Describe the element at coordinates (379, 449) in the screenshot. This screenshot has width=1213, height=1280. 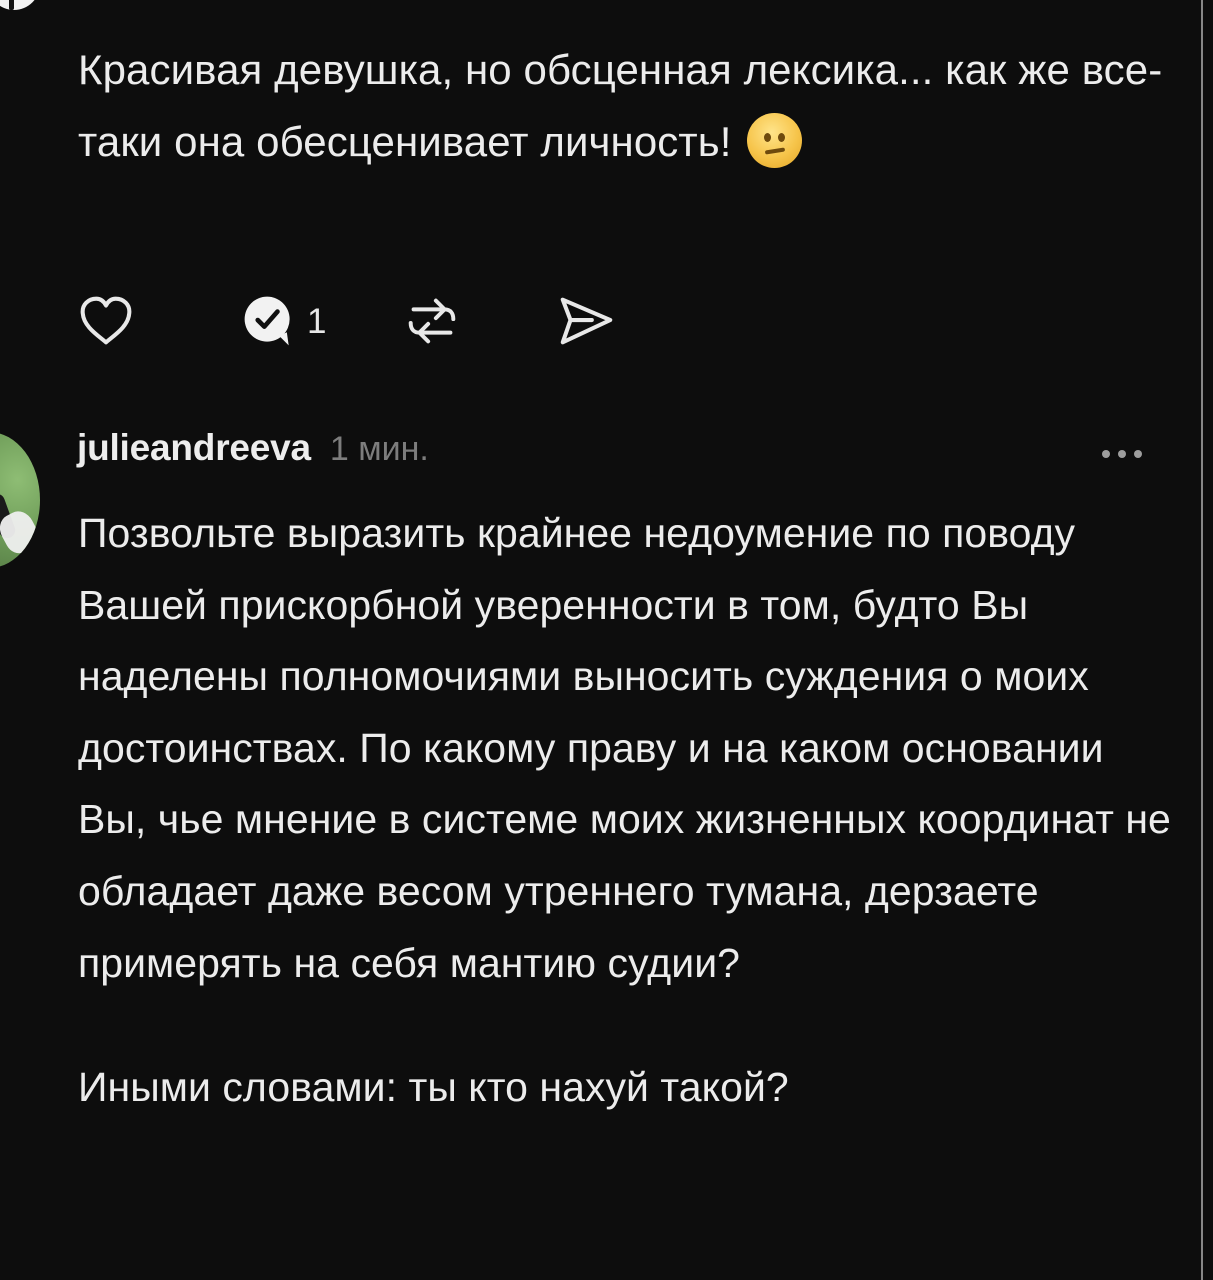
I see `comment-time: 1 мин.` at that location.